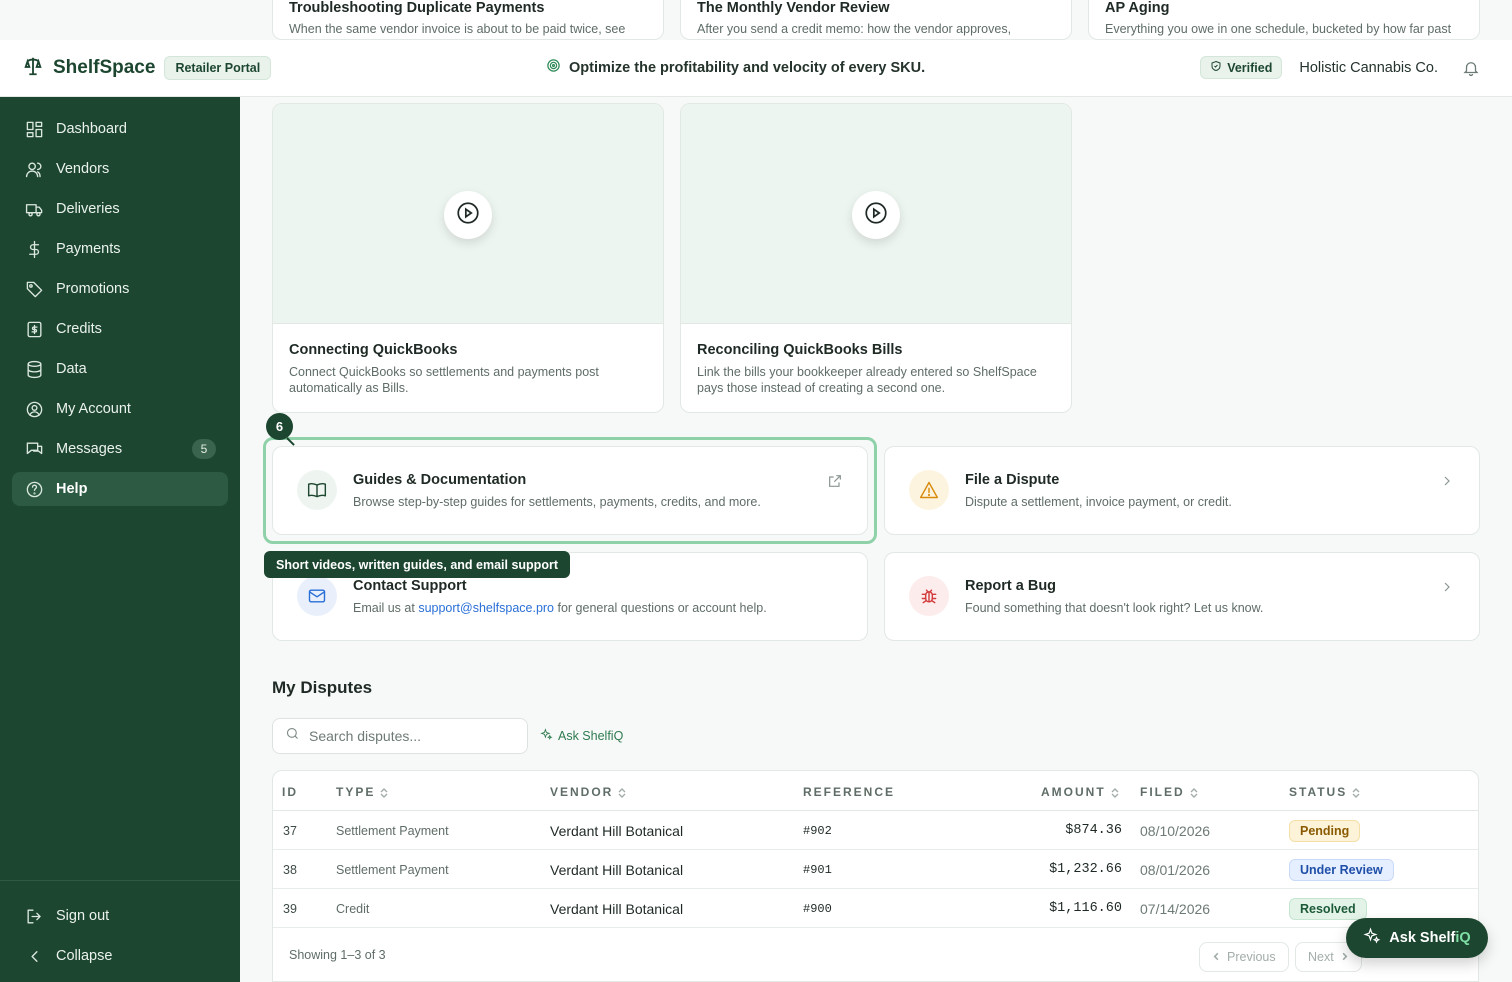  What do you see at coordinates (34, 289) in the screenshot?
I see `tag-icon` at bounding box center [34, 289].